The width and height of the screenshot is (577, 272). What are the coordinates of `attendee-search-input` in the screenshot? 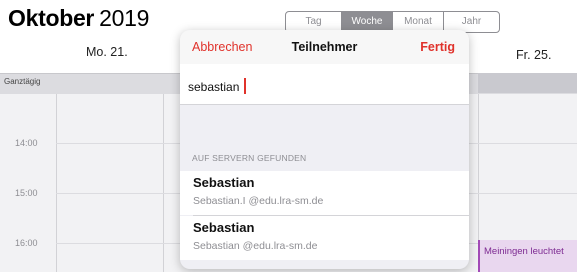 It's located at (318, 87).